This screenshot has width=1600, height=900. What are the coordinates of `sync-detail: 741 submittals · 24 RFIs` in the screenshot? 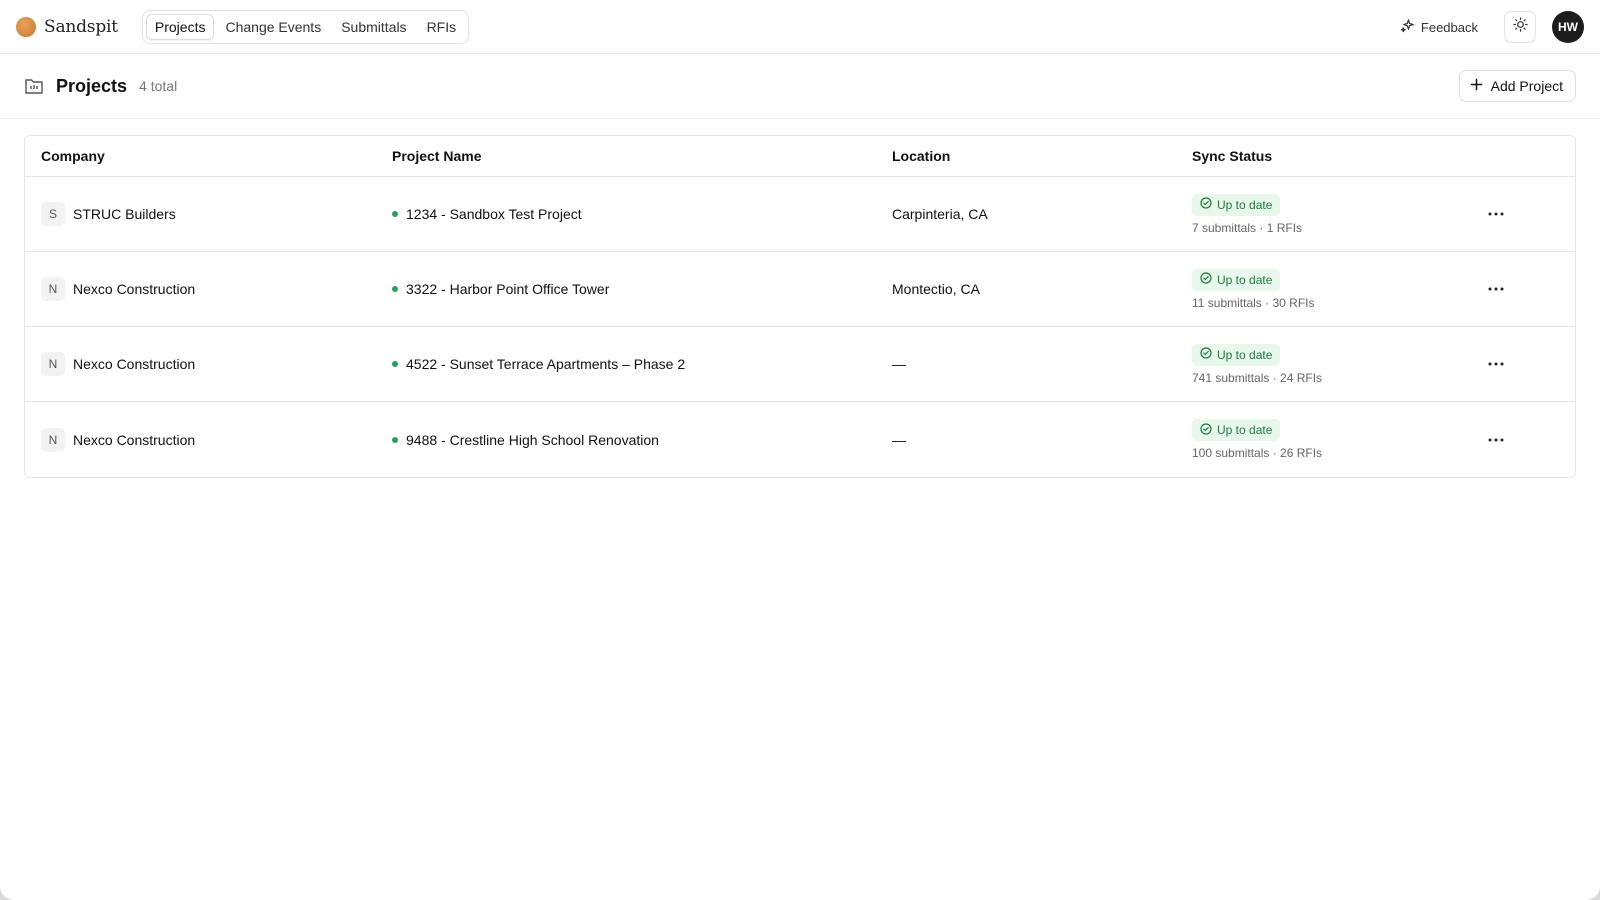 It's located at (1257, 377).